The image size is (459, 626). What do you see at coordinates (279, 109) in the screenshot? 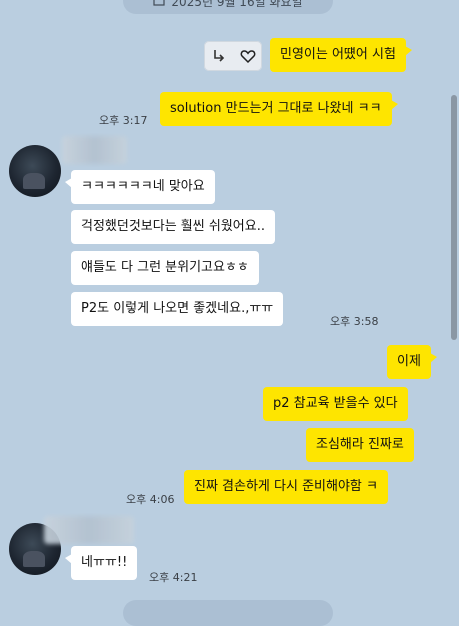
I see `chat-message-mine: solution 만드는거 그대로 나왔네 ㅋㅋ` at bounding box center [279, 109].